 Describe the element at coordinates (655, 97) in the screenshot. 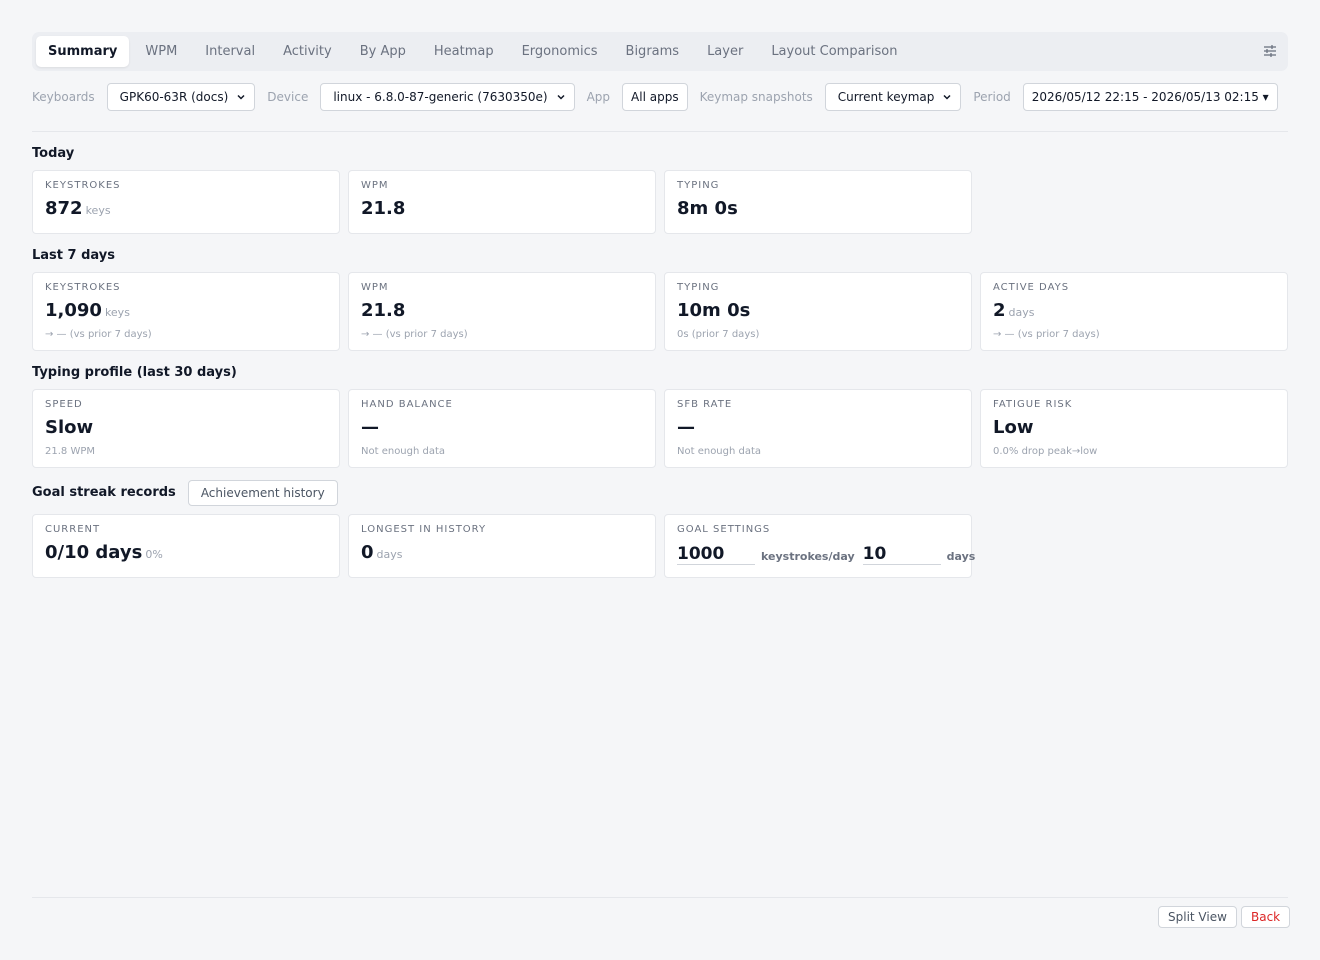

I see `app-select: All apps` at that location.